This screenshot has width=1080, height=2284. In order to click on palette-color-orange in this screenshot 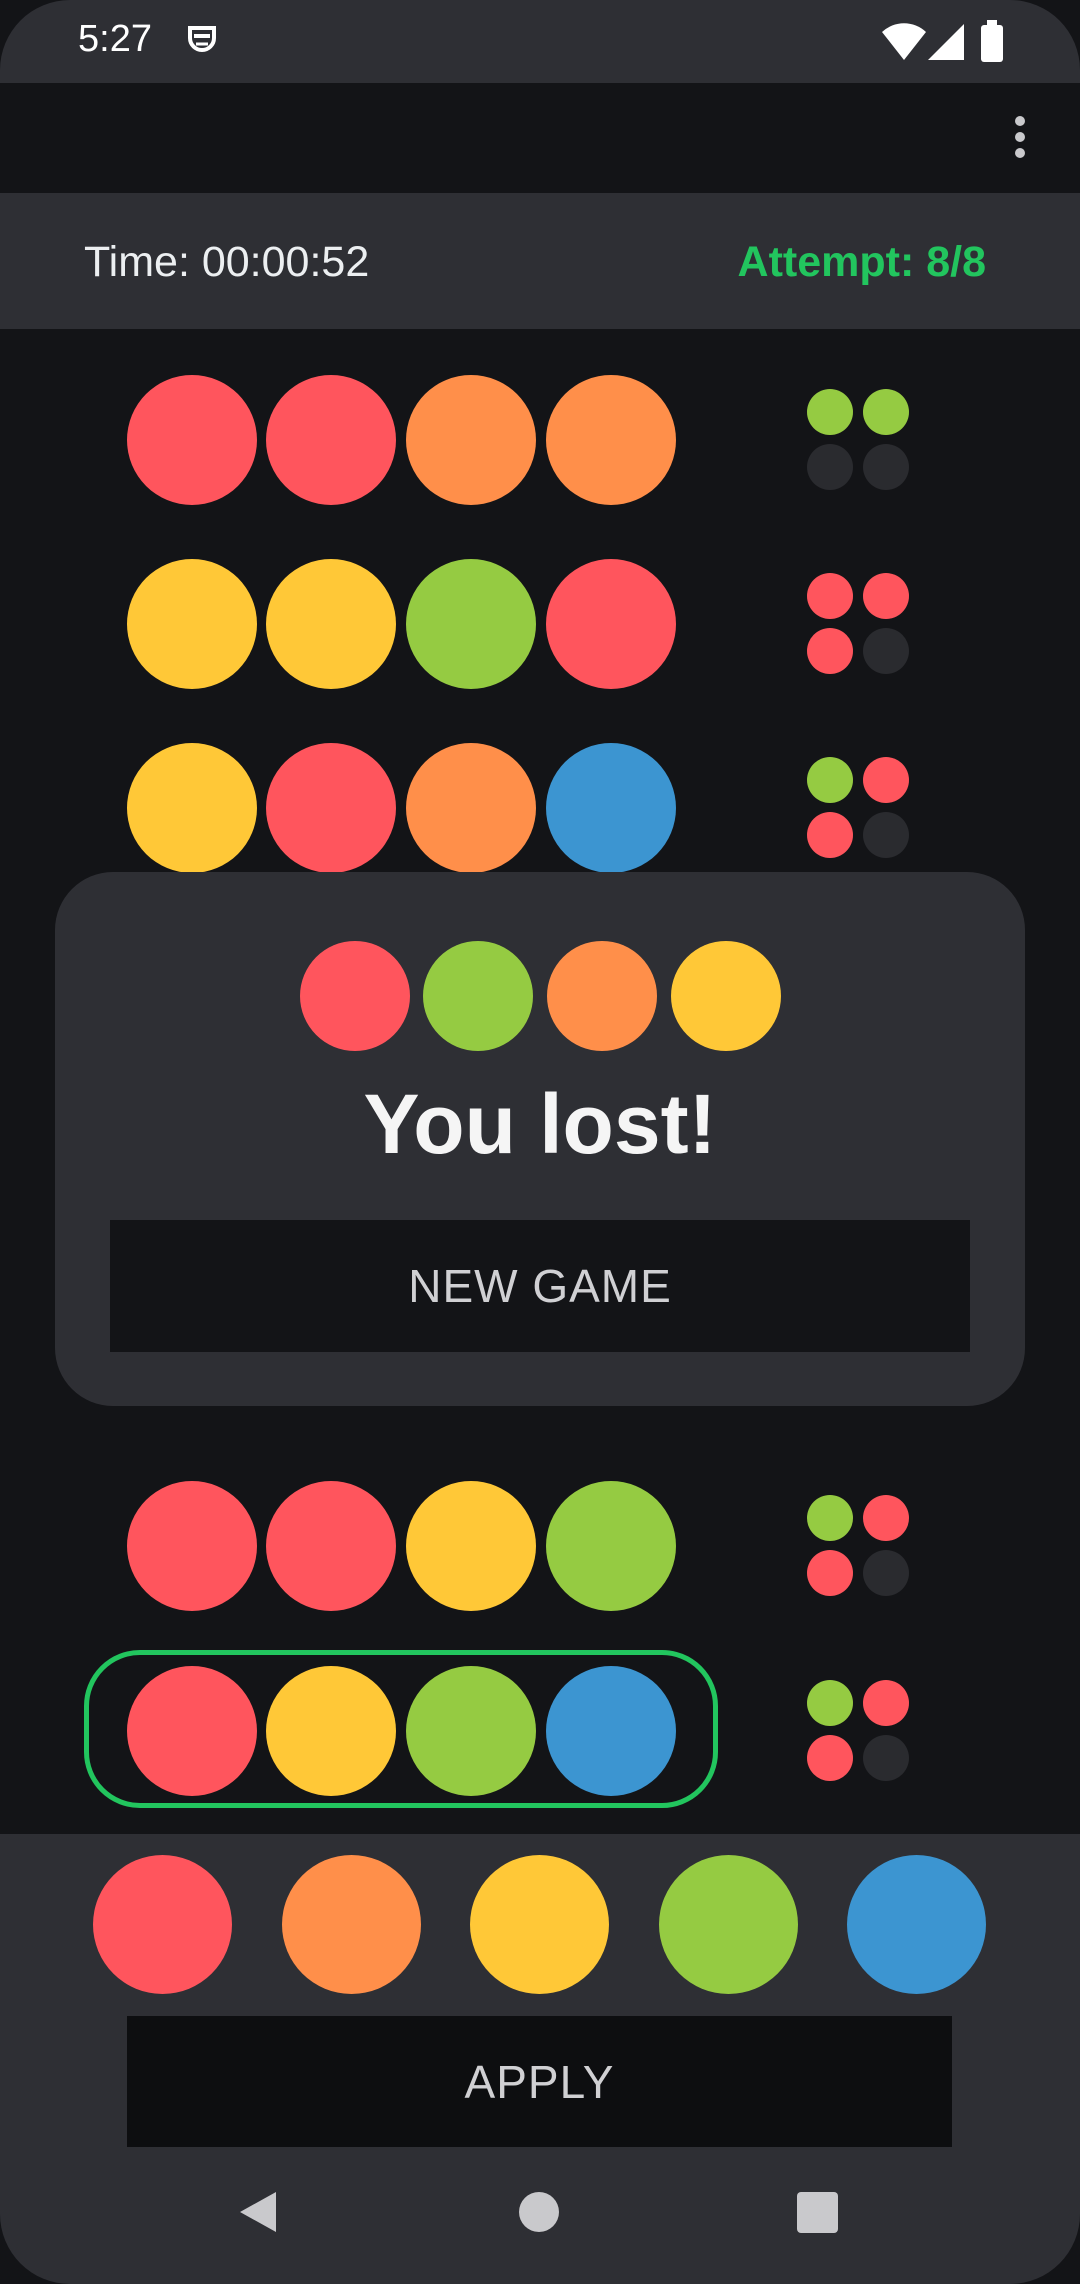, I will do `click(351, 1924)`.